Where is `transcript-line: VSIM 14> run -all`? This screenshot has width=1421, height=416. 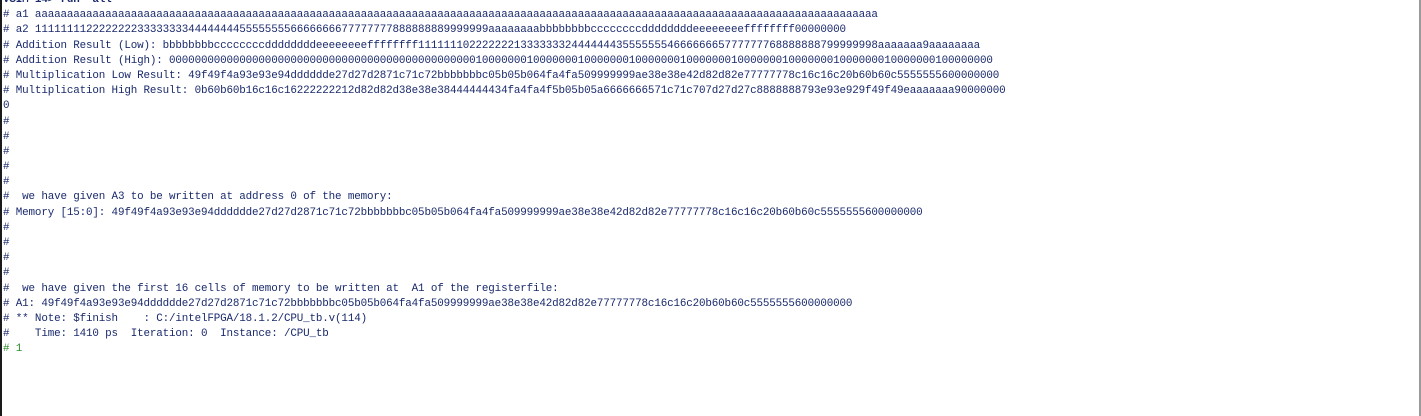
transcript-line: VSIM 14> run -all is located at coordinates (57, 3).